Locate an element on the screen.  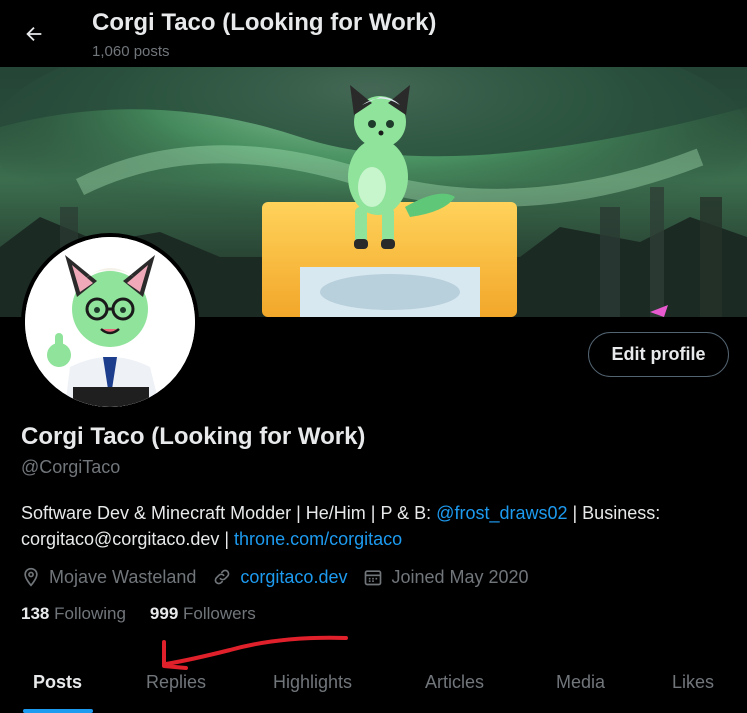
followers-link: 999 Followers is located at coordinates (203, 614).